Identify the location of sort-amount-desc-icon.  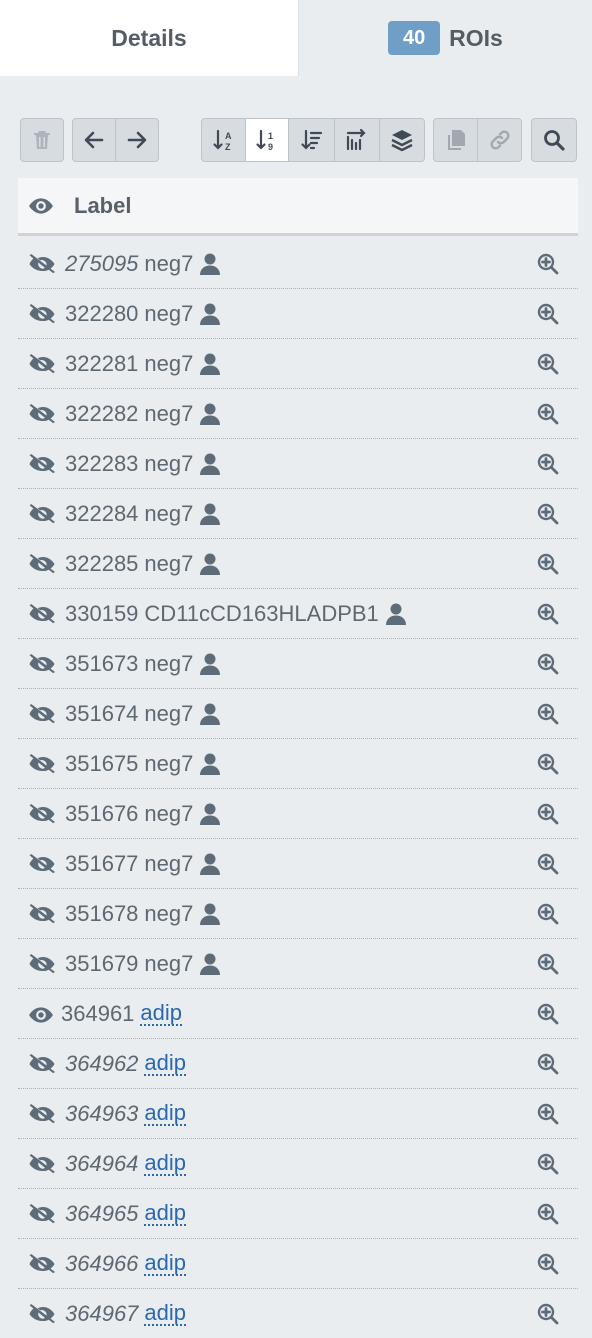
(311, 139).